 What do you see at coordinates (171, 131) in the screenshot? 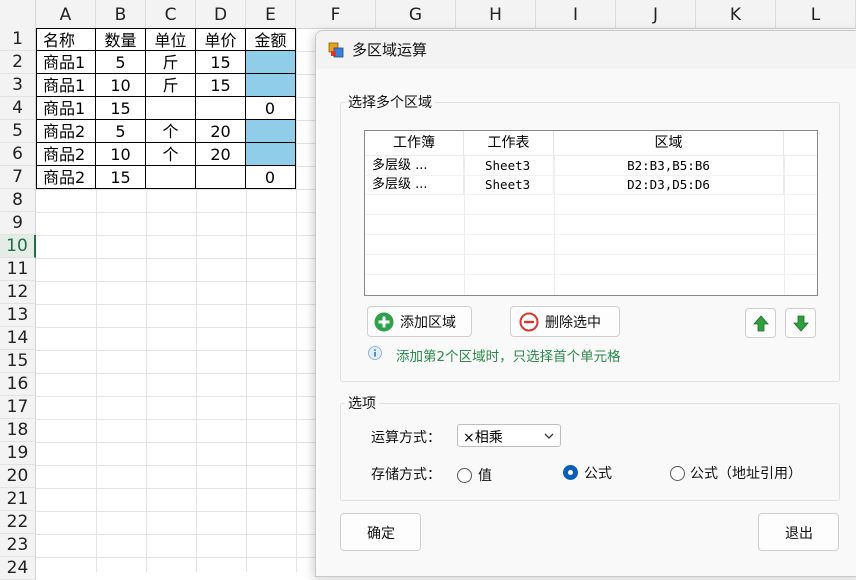
I see `cell-c5: 个` at bounding box center [171, 131].